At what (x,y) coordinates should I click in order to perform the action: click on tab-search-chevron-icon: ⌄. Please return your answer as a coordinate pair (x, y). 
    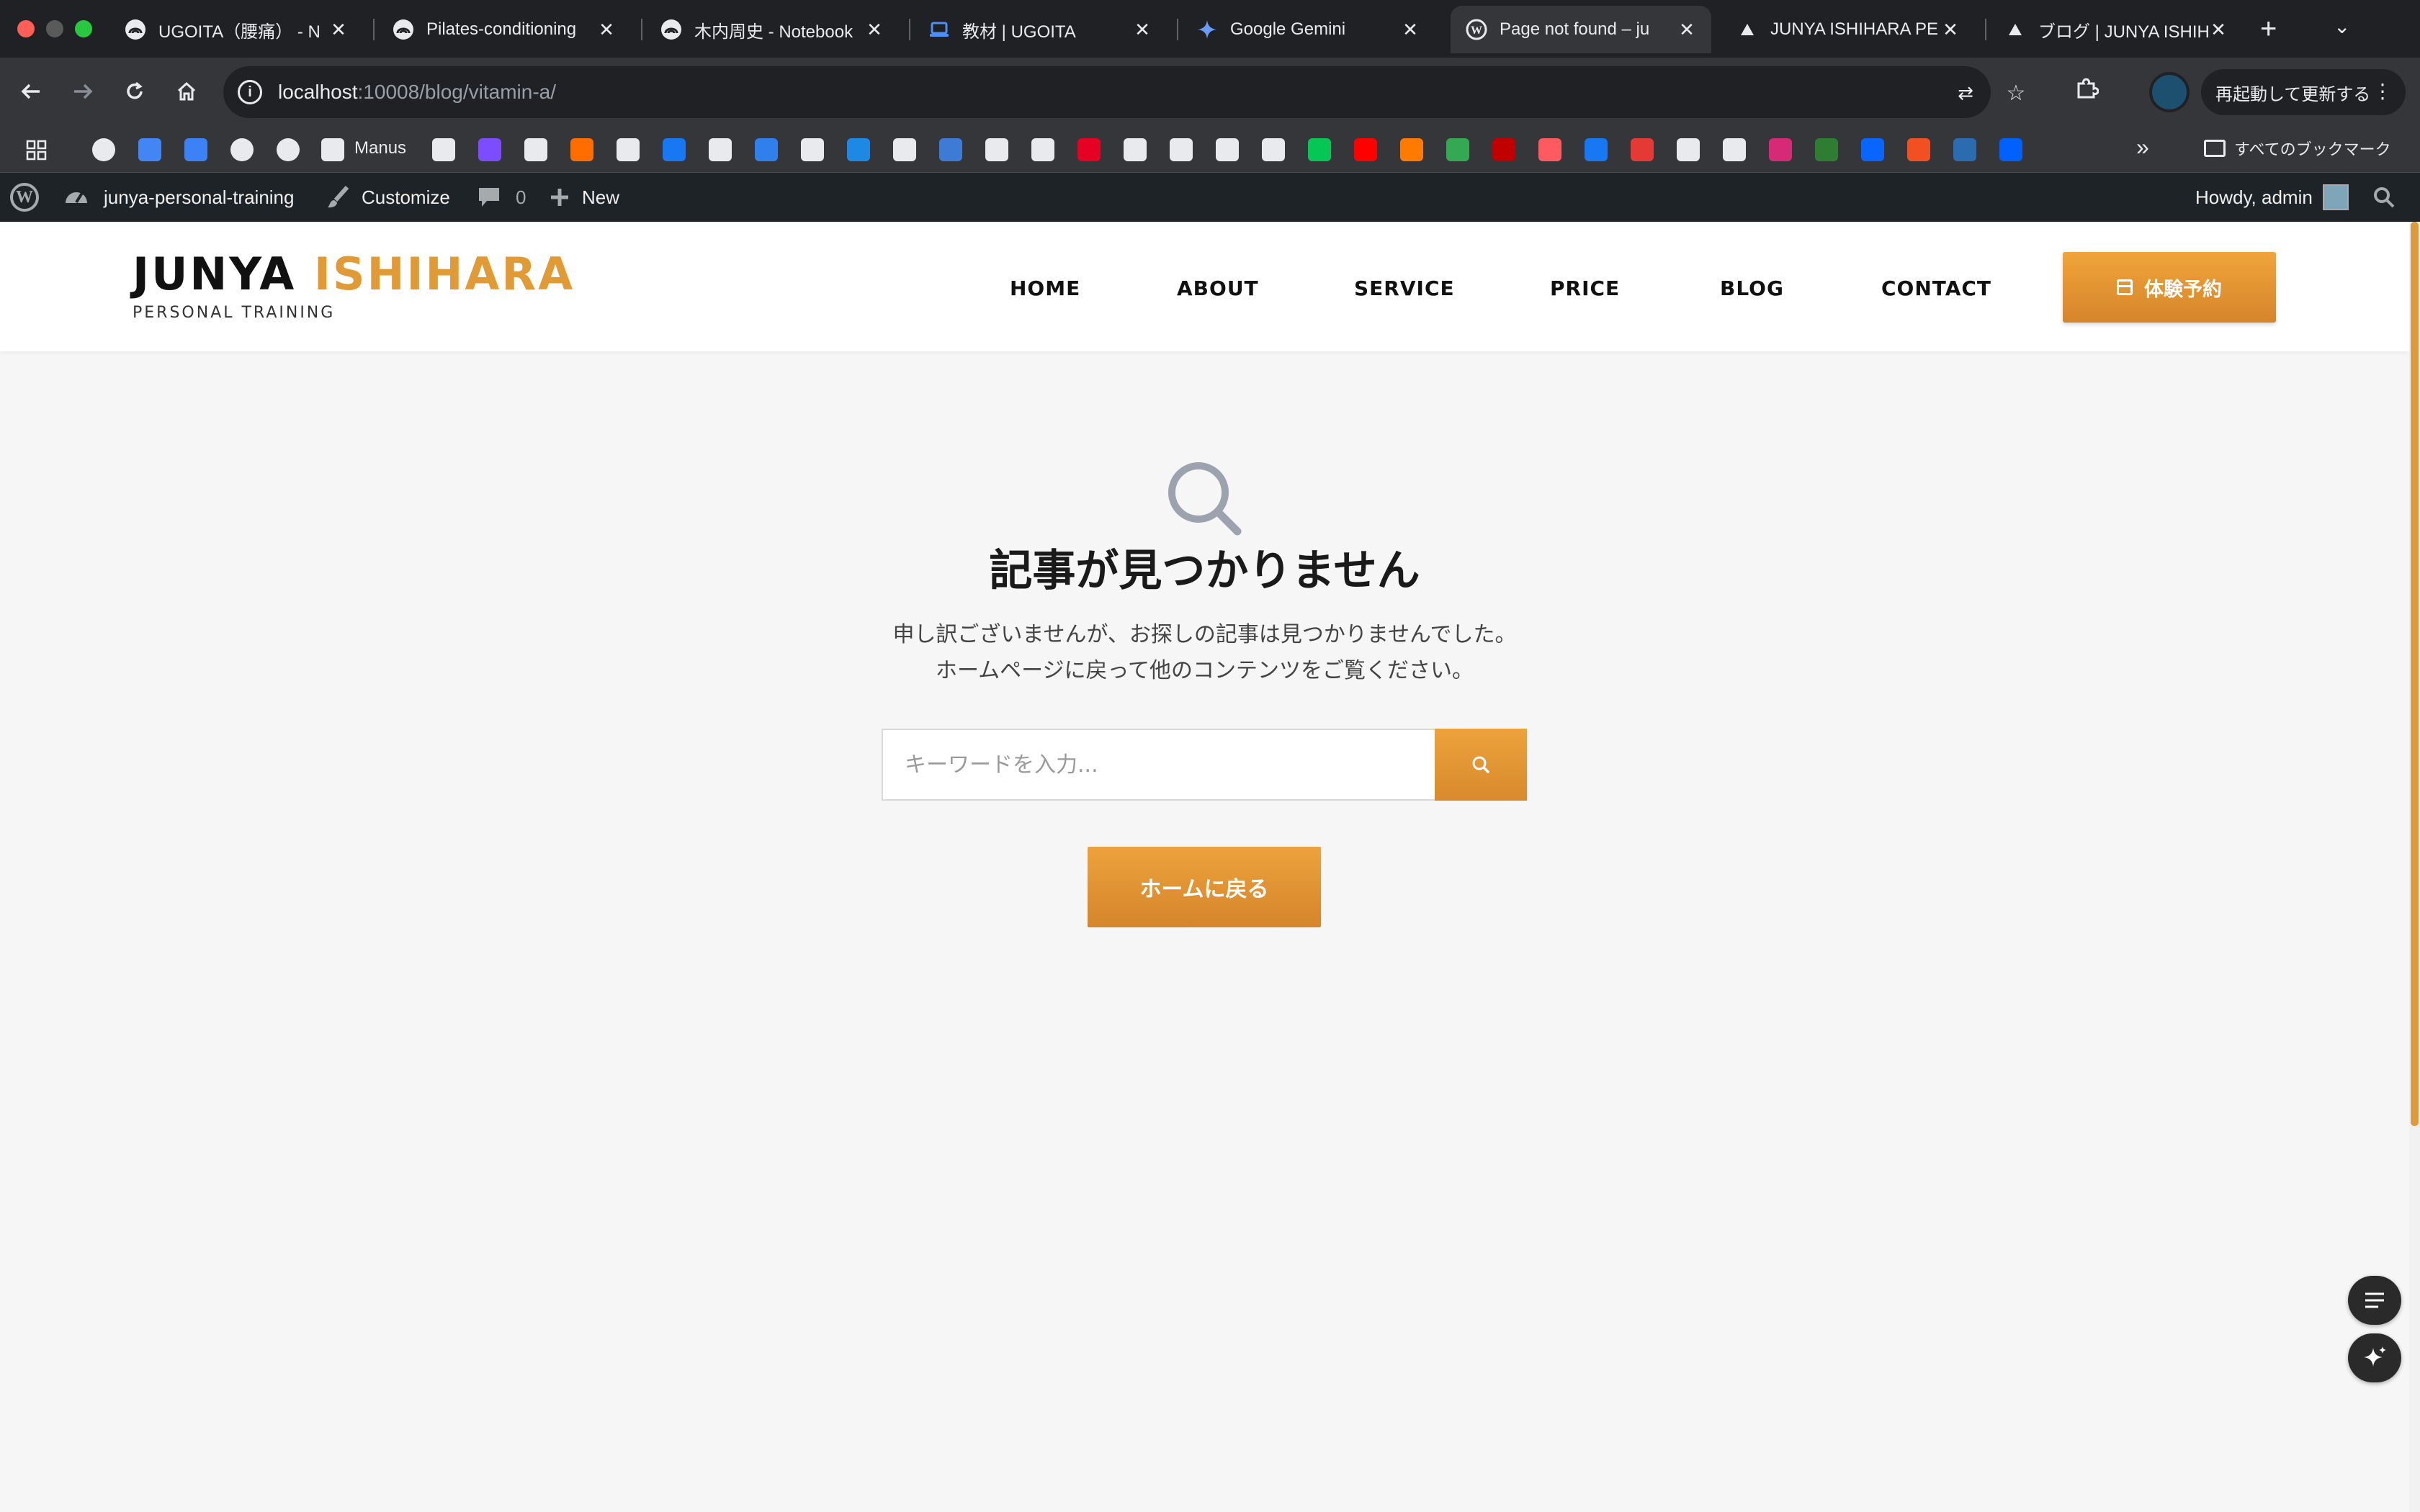
    Looking at the image, I should click on (2342, 26).